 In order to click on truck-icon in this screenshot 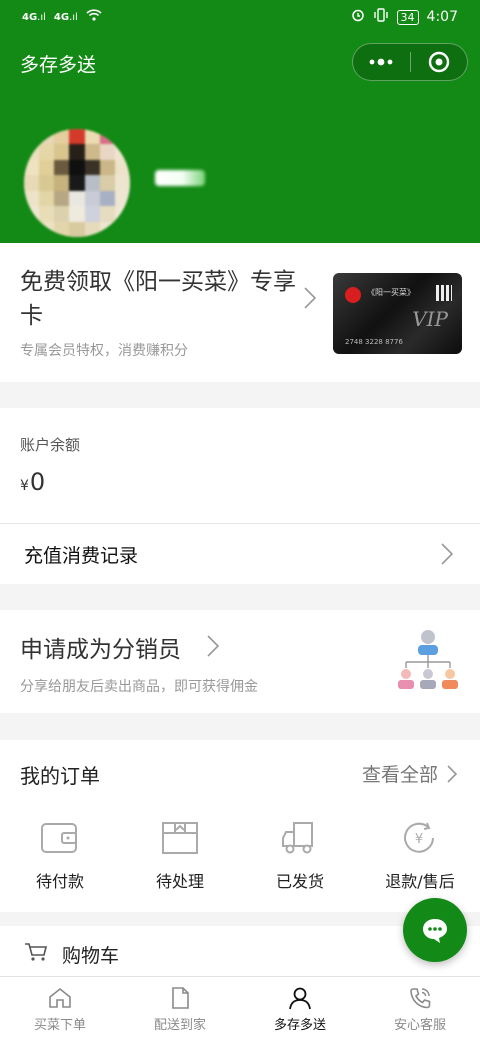, I will do `click(297, 838)`.